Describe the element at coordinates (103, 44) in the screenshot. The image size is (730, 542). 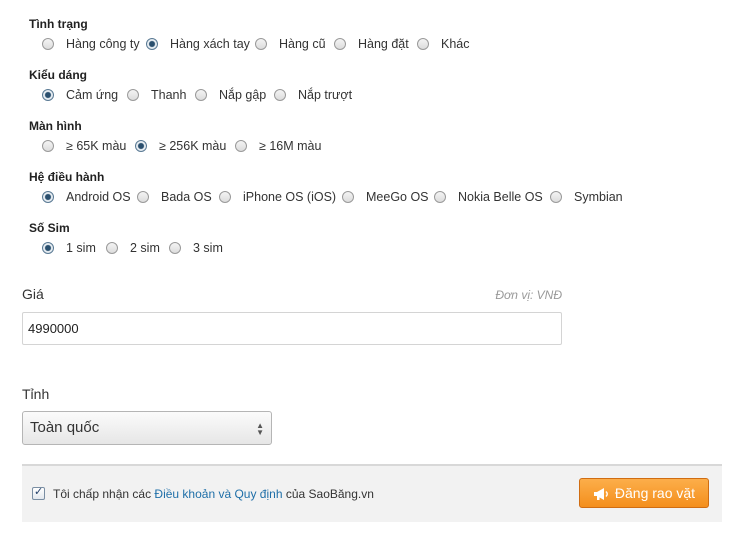
I see `radio-label: Hàng công ty` at that location.